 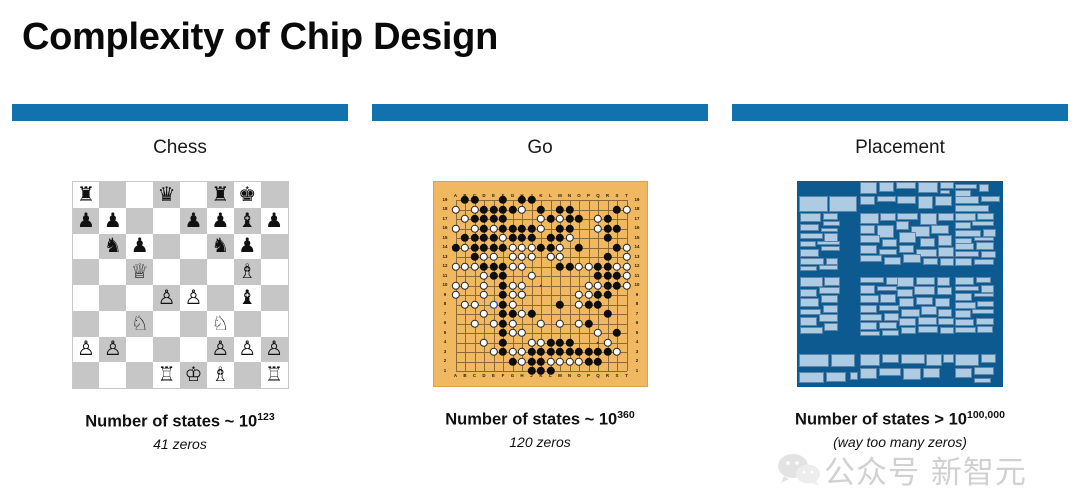 I want to click on chess-piece-black-pawn: ♟, so click(x=139, y=246).